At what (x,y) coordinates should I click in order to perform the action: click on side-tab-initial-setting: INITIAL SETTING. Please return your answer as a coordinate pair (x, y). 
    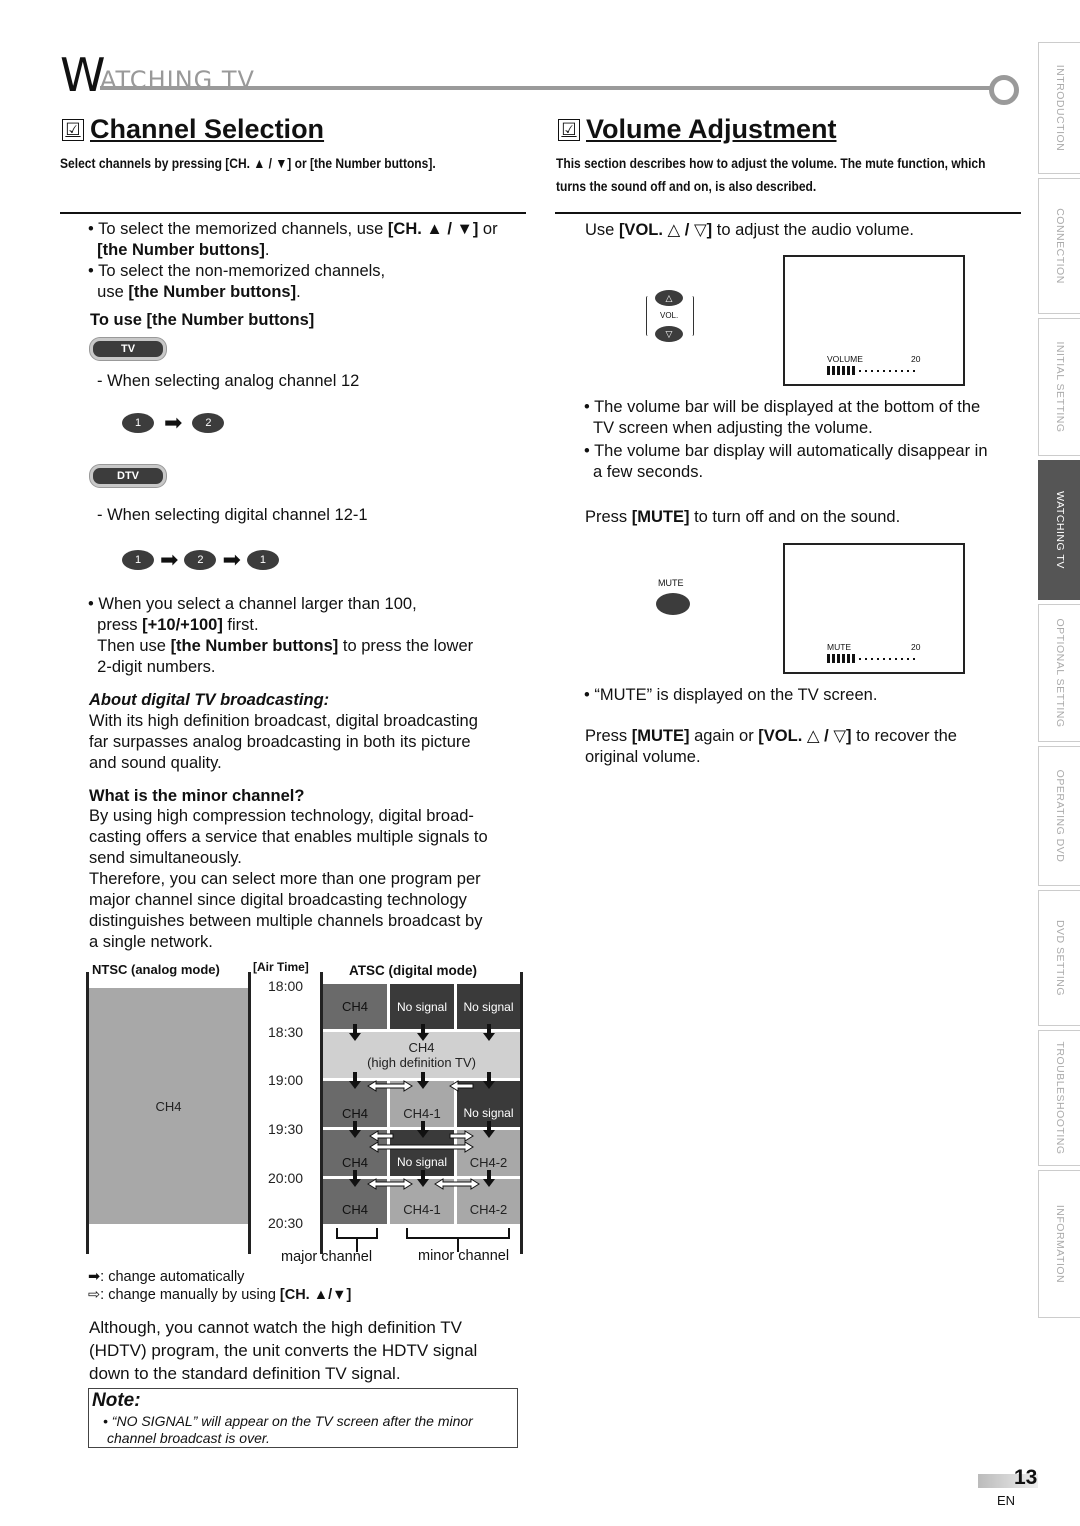
    Looking at the image, I should click on (1059, 387).